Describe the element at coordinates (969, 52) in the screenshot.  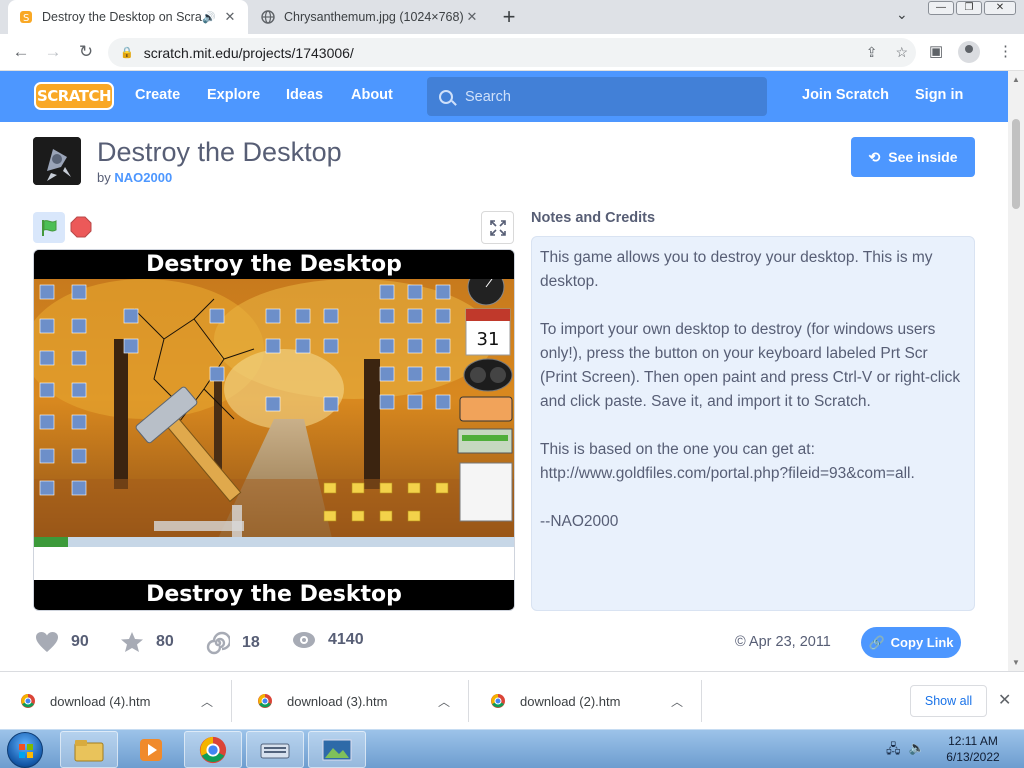
I see `profile-avatar-icon` at that location.